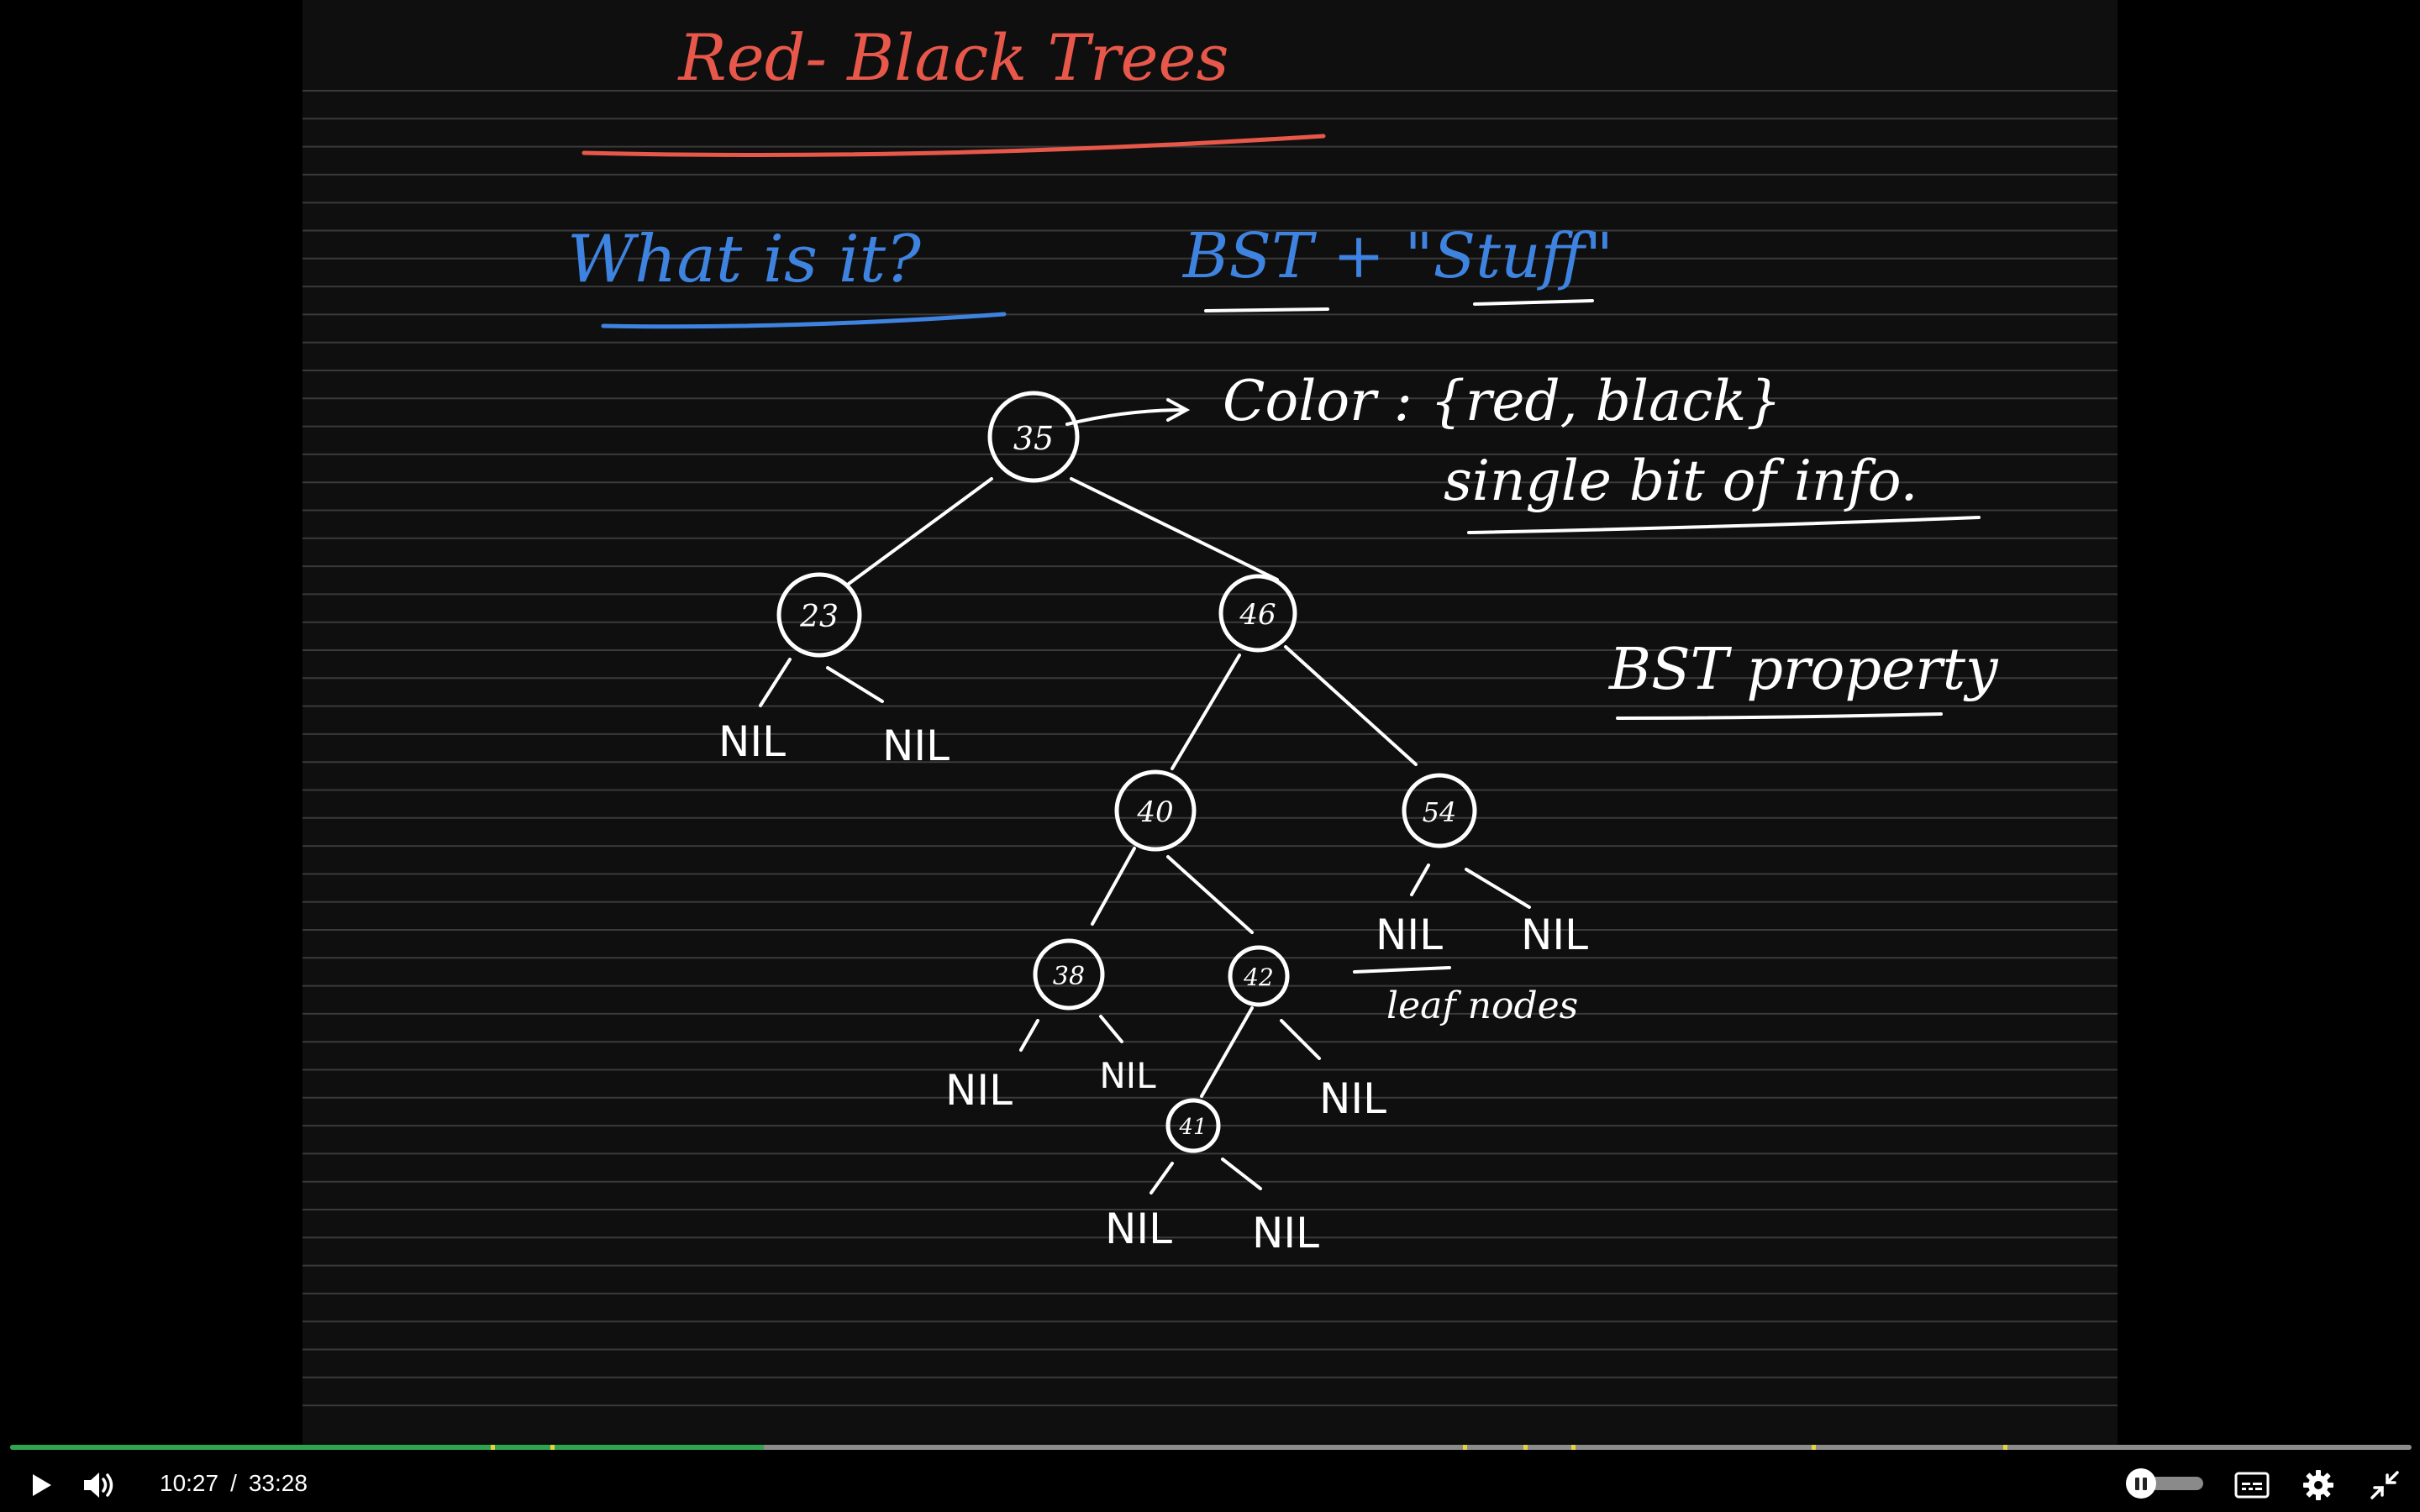 The image size is (2420, 1512). What do you see at coordinates (189, 1483) in the screenshot?
I see `current-time: 10:27` at bounding box center [189, 1483].